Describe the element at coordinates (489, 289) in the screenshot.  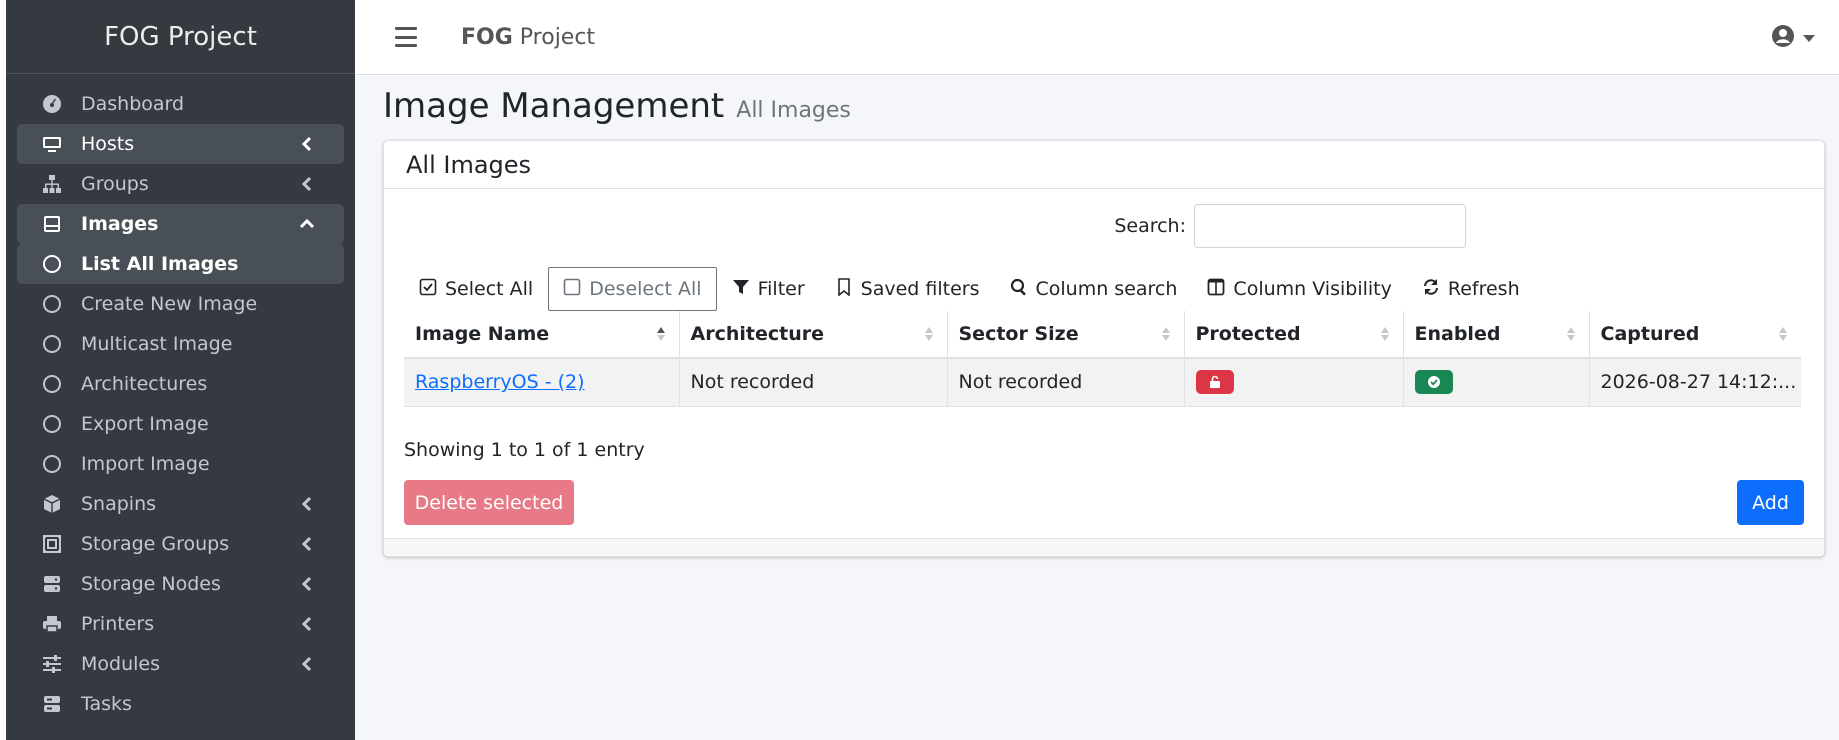
I see `select-all-label: Select All` at that location.